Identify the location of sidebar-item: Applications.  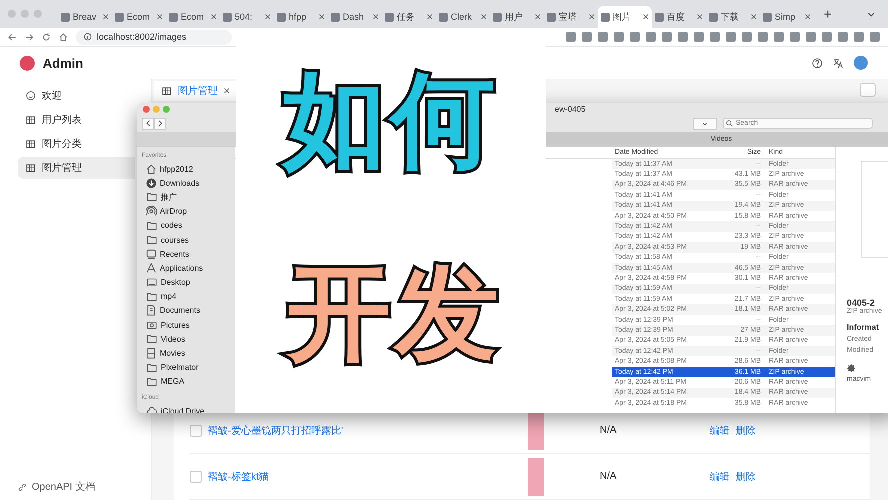
(188, 268).